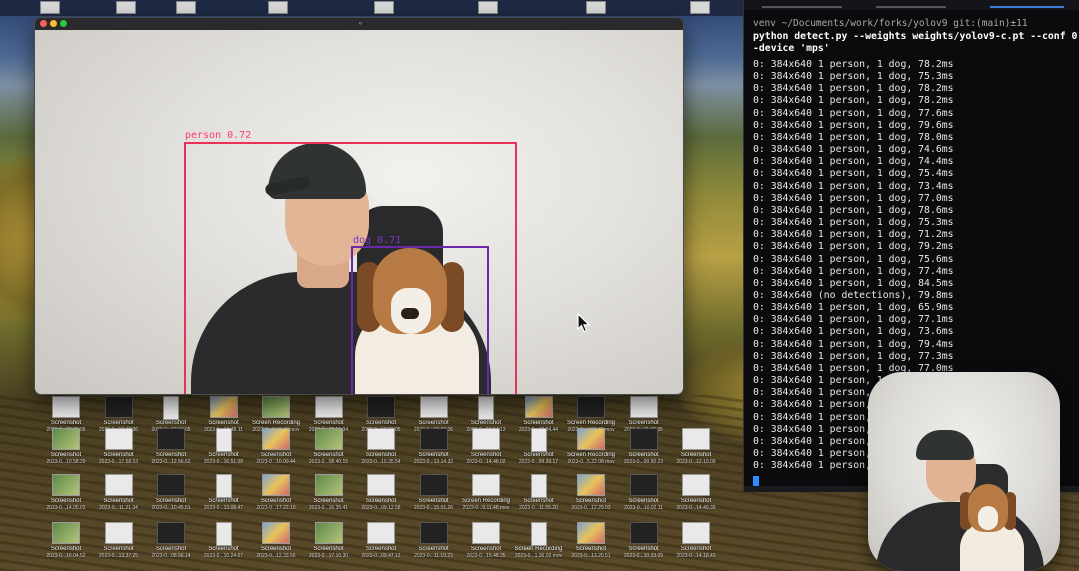 This screenshot has width=1079, height=571. What do you see at coordinates (276, 543) in the screenshot?
I see `desktop-file-icon: Screenshot 2023-0...12.33.56` at bounding box center [276, 543].